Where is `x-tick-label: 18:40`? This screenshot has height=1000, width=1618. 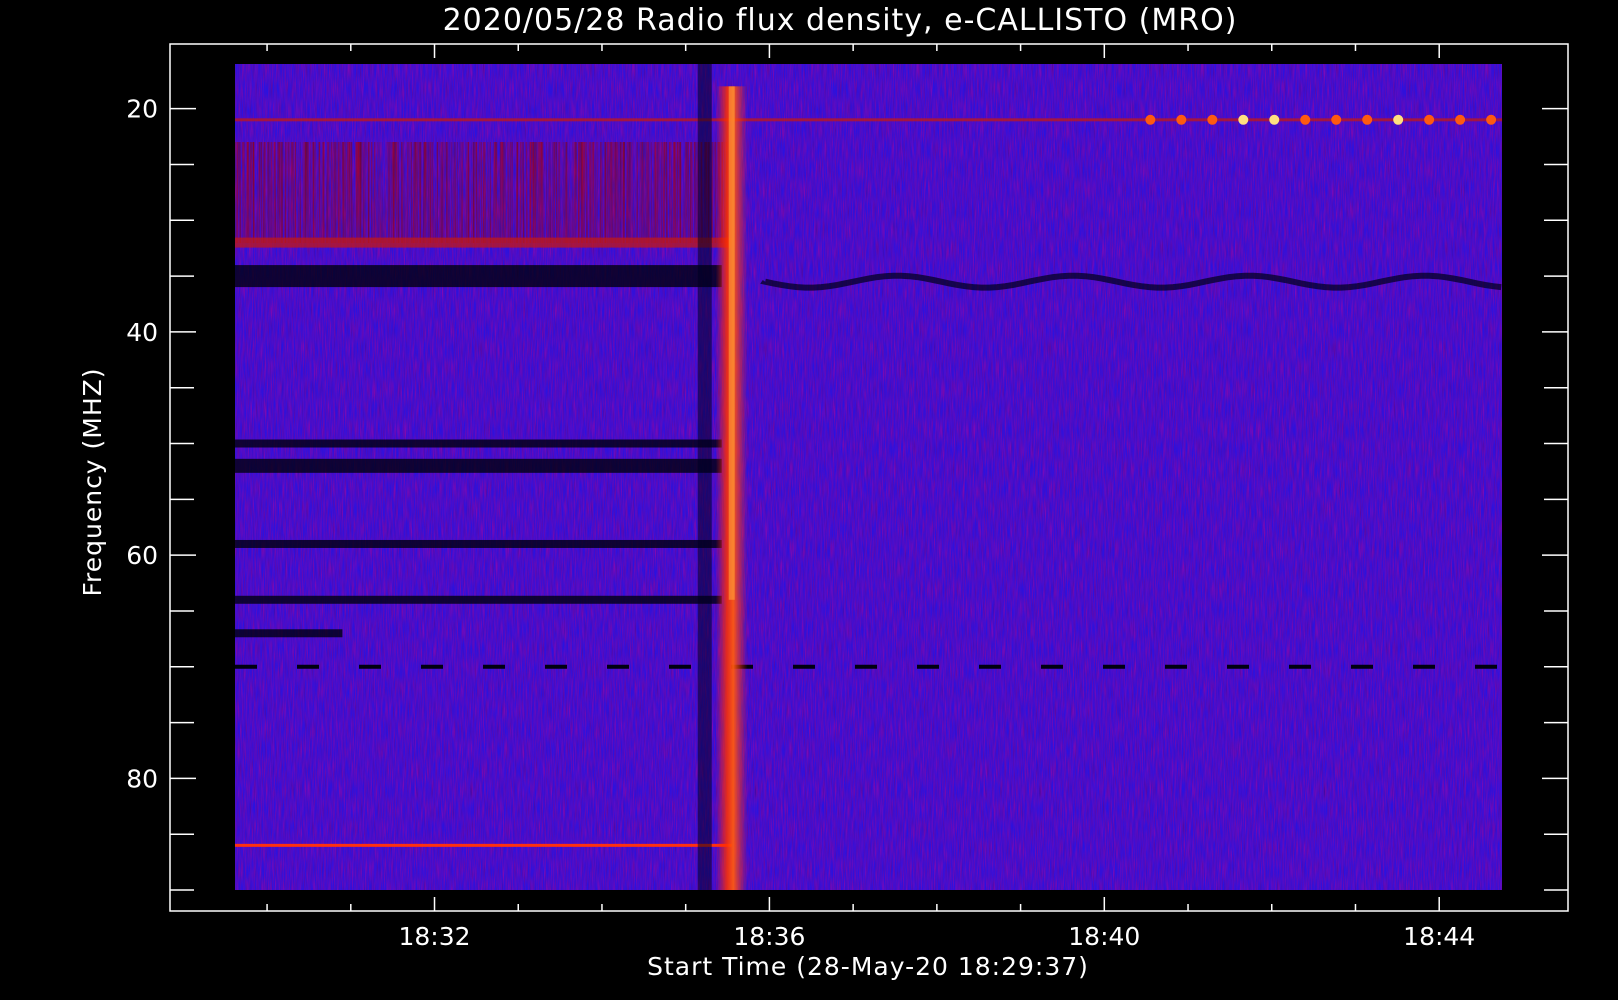
x-tick-label: 18:40 is located at coordinates (1104, 936).